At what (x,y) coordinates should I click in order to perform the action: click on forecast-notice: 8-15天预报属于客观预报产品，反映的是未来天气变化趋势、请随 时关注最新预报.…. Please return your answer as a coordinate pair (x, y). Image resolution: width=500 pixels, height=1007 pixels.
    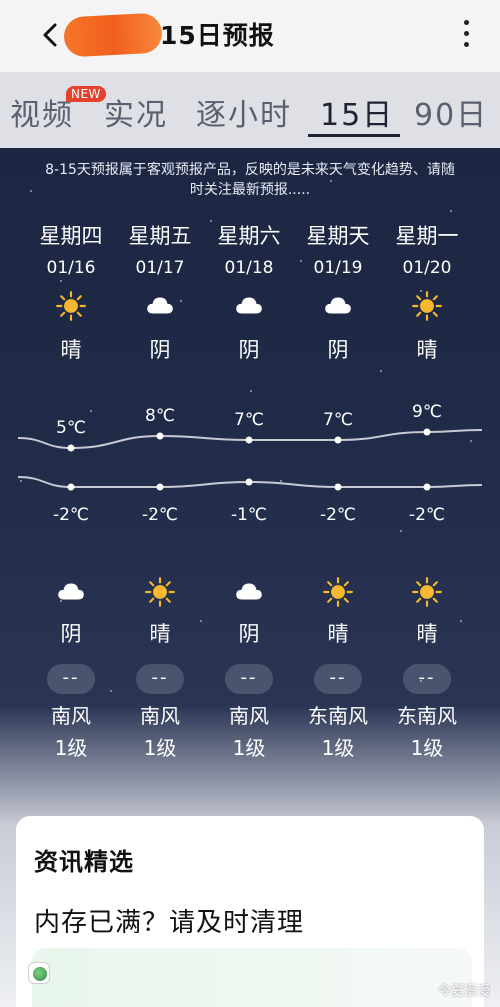
    Looking at the image, I should click on (250, 180).